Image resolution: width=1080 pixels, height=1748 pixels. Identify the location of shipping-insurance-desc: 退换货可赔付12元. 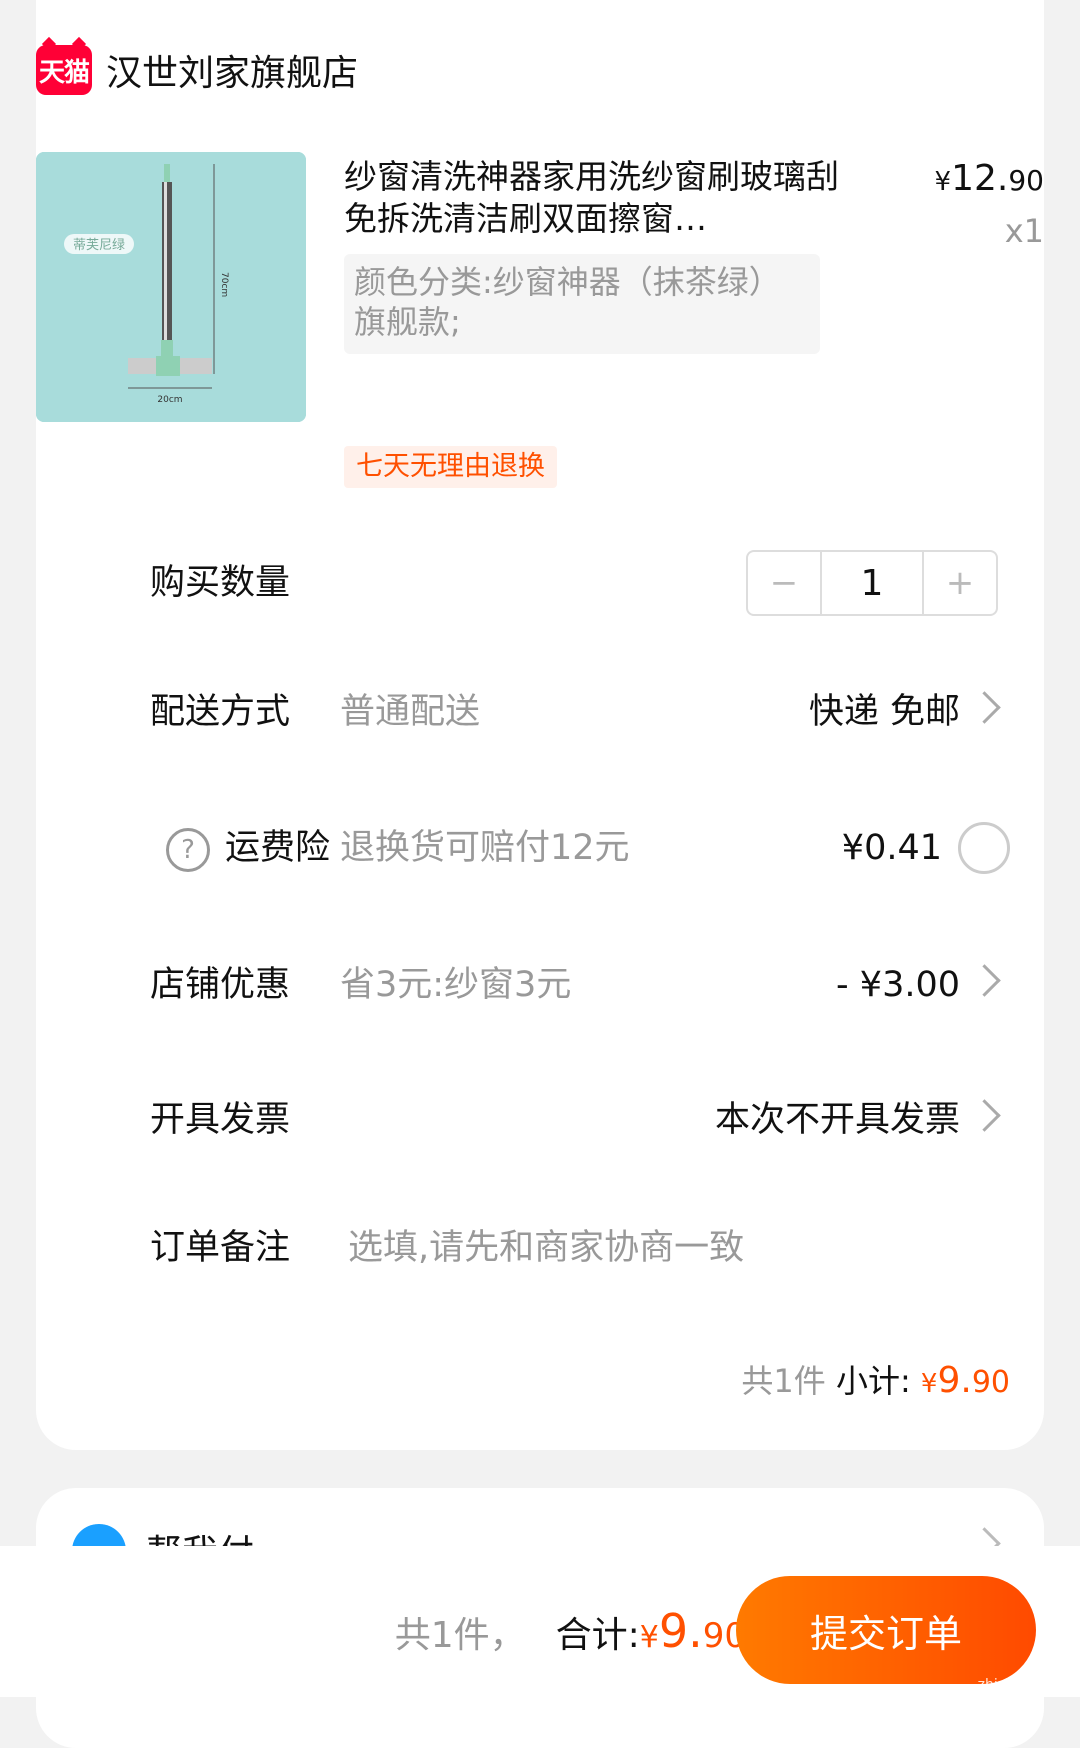
(485, 848).